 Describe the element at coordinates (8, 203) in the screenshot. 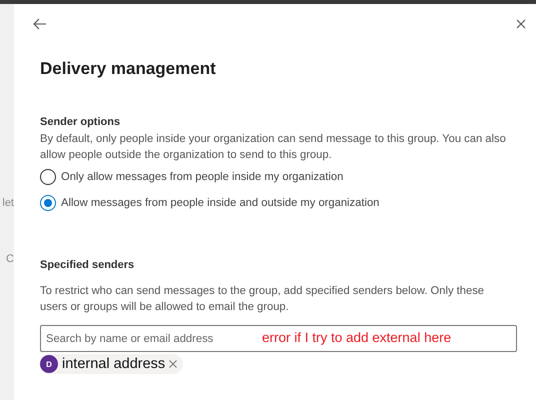

I see `background-text: let` at that location.